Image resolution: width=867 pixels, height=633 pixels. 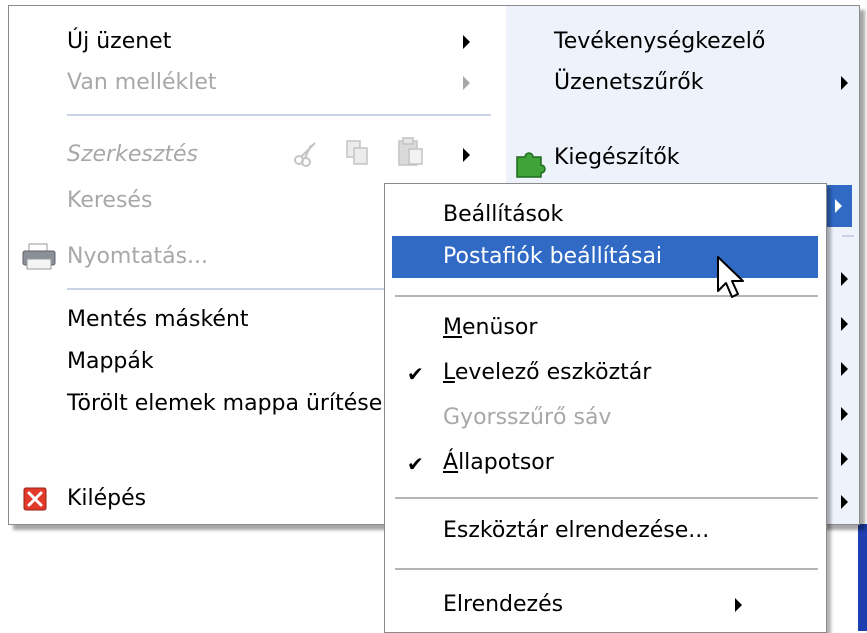 I want to click on menu-item-addons: Kiegészítők, so click(x=617, y=158).